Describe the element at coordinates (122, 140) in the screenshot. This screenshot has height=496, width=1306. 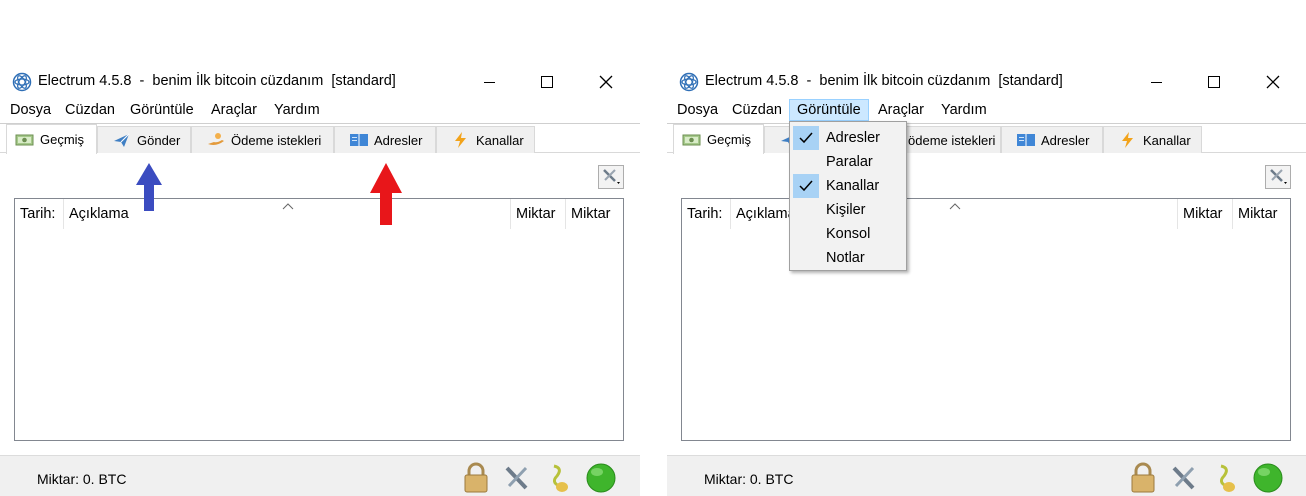
I see `send-icon` at that location.